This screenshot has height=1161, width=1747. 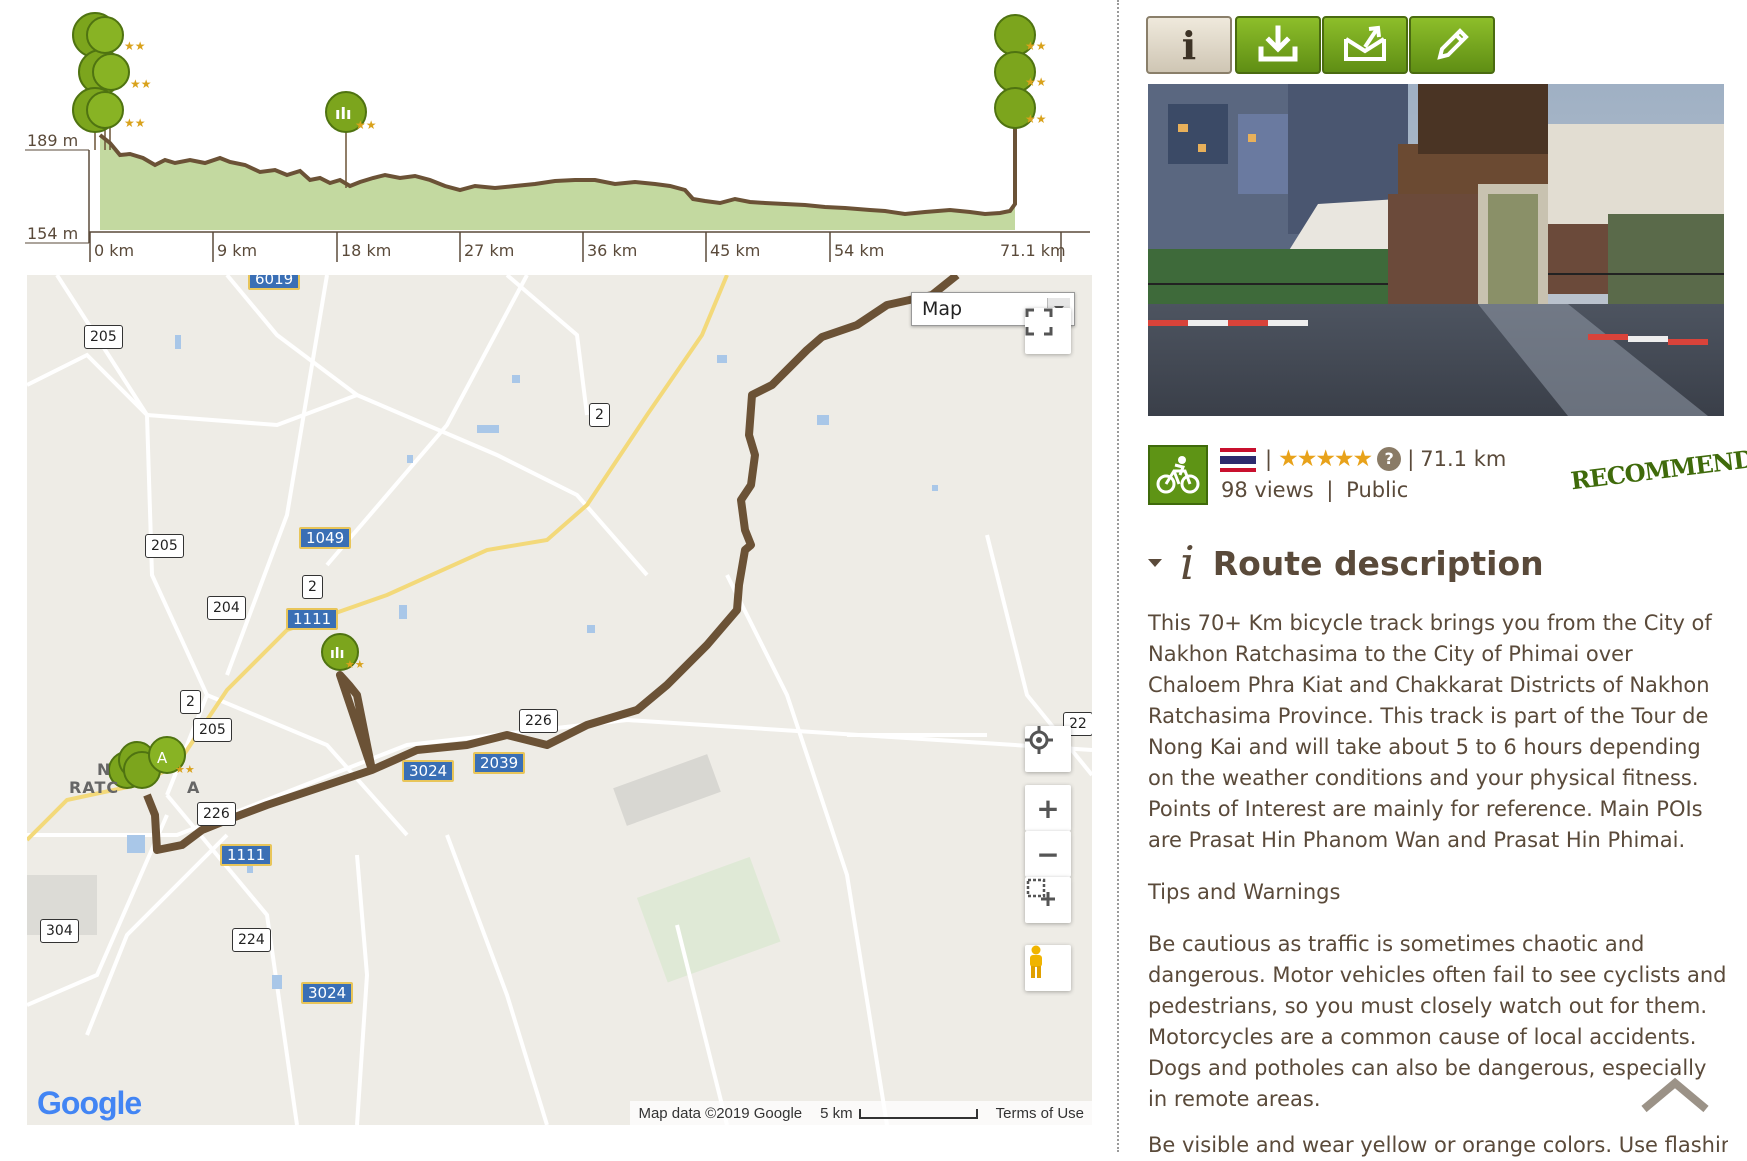 I want to click on activity-type-badge, so click(x=1178, y=475).